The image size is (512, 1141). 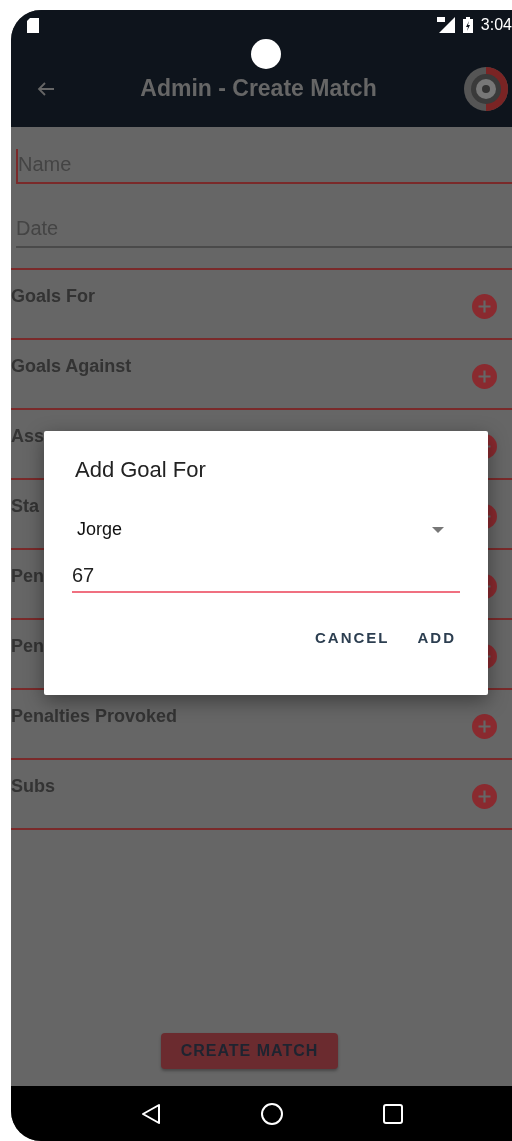 I want to click on battery-icon, so click(x=467, y=25).